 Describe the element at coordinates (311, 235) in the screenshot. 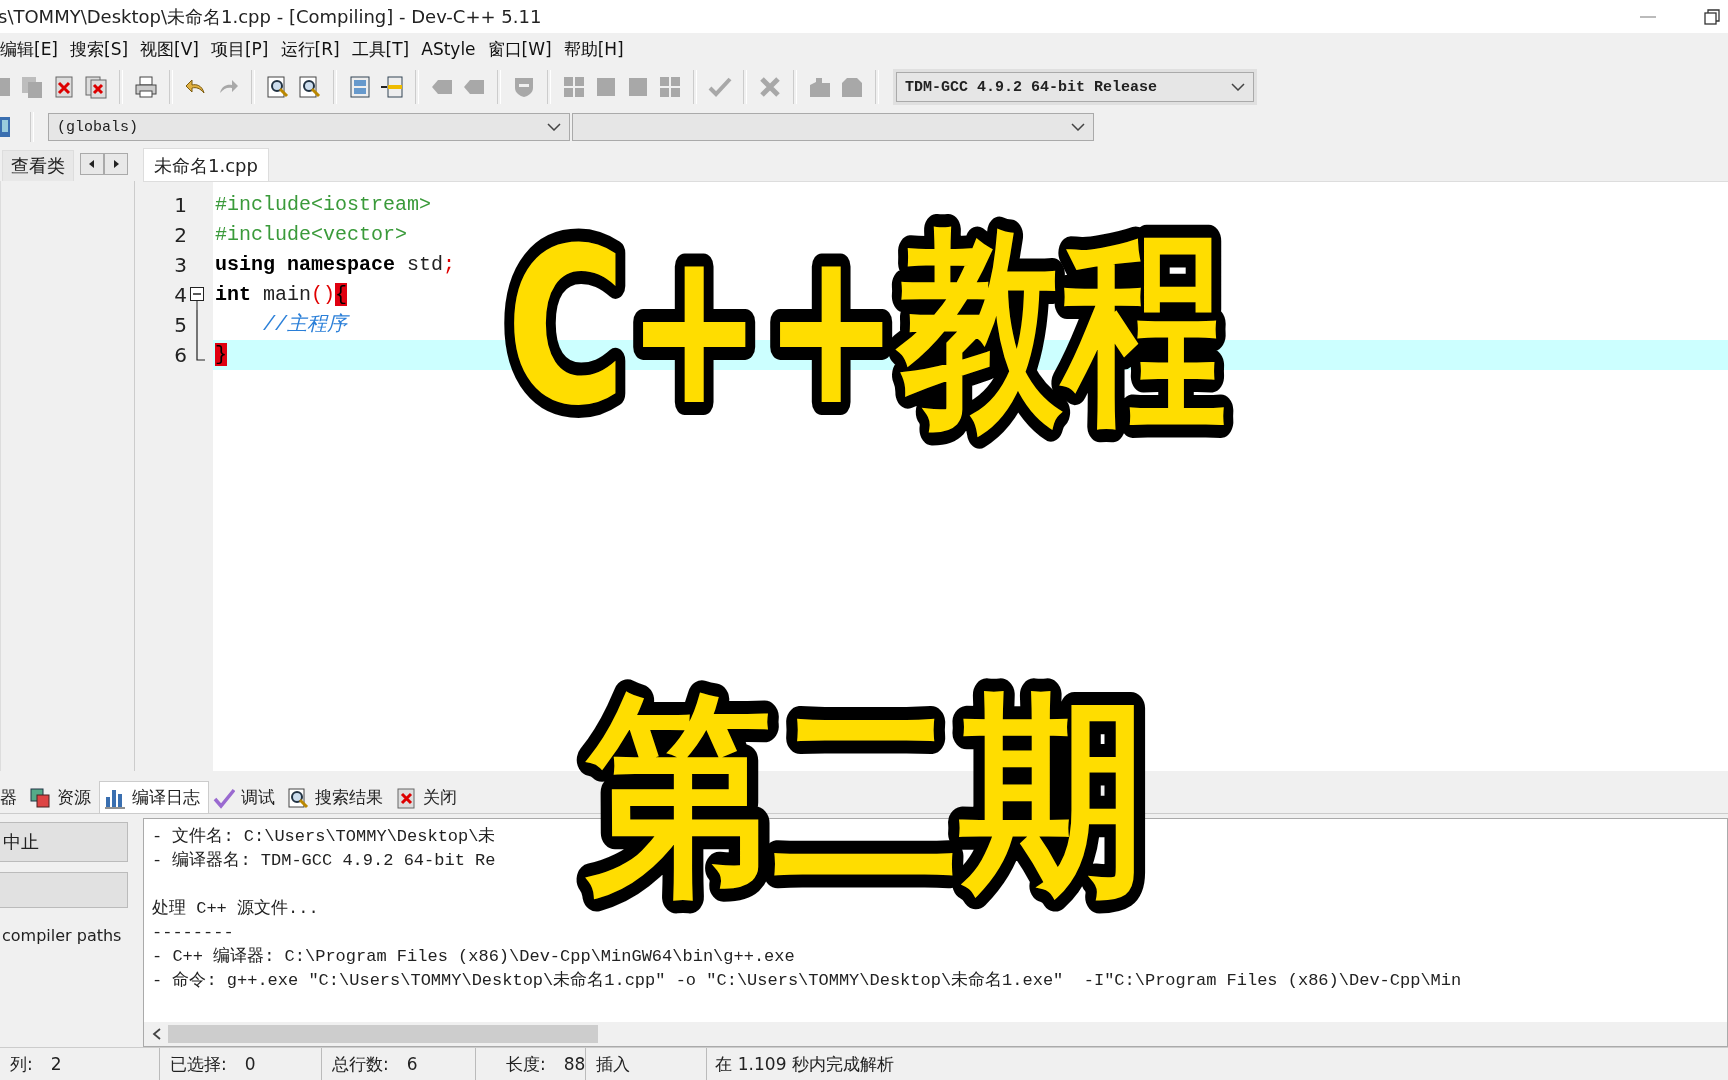

I see `code-line: #include<vector>` at that location.